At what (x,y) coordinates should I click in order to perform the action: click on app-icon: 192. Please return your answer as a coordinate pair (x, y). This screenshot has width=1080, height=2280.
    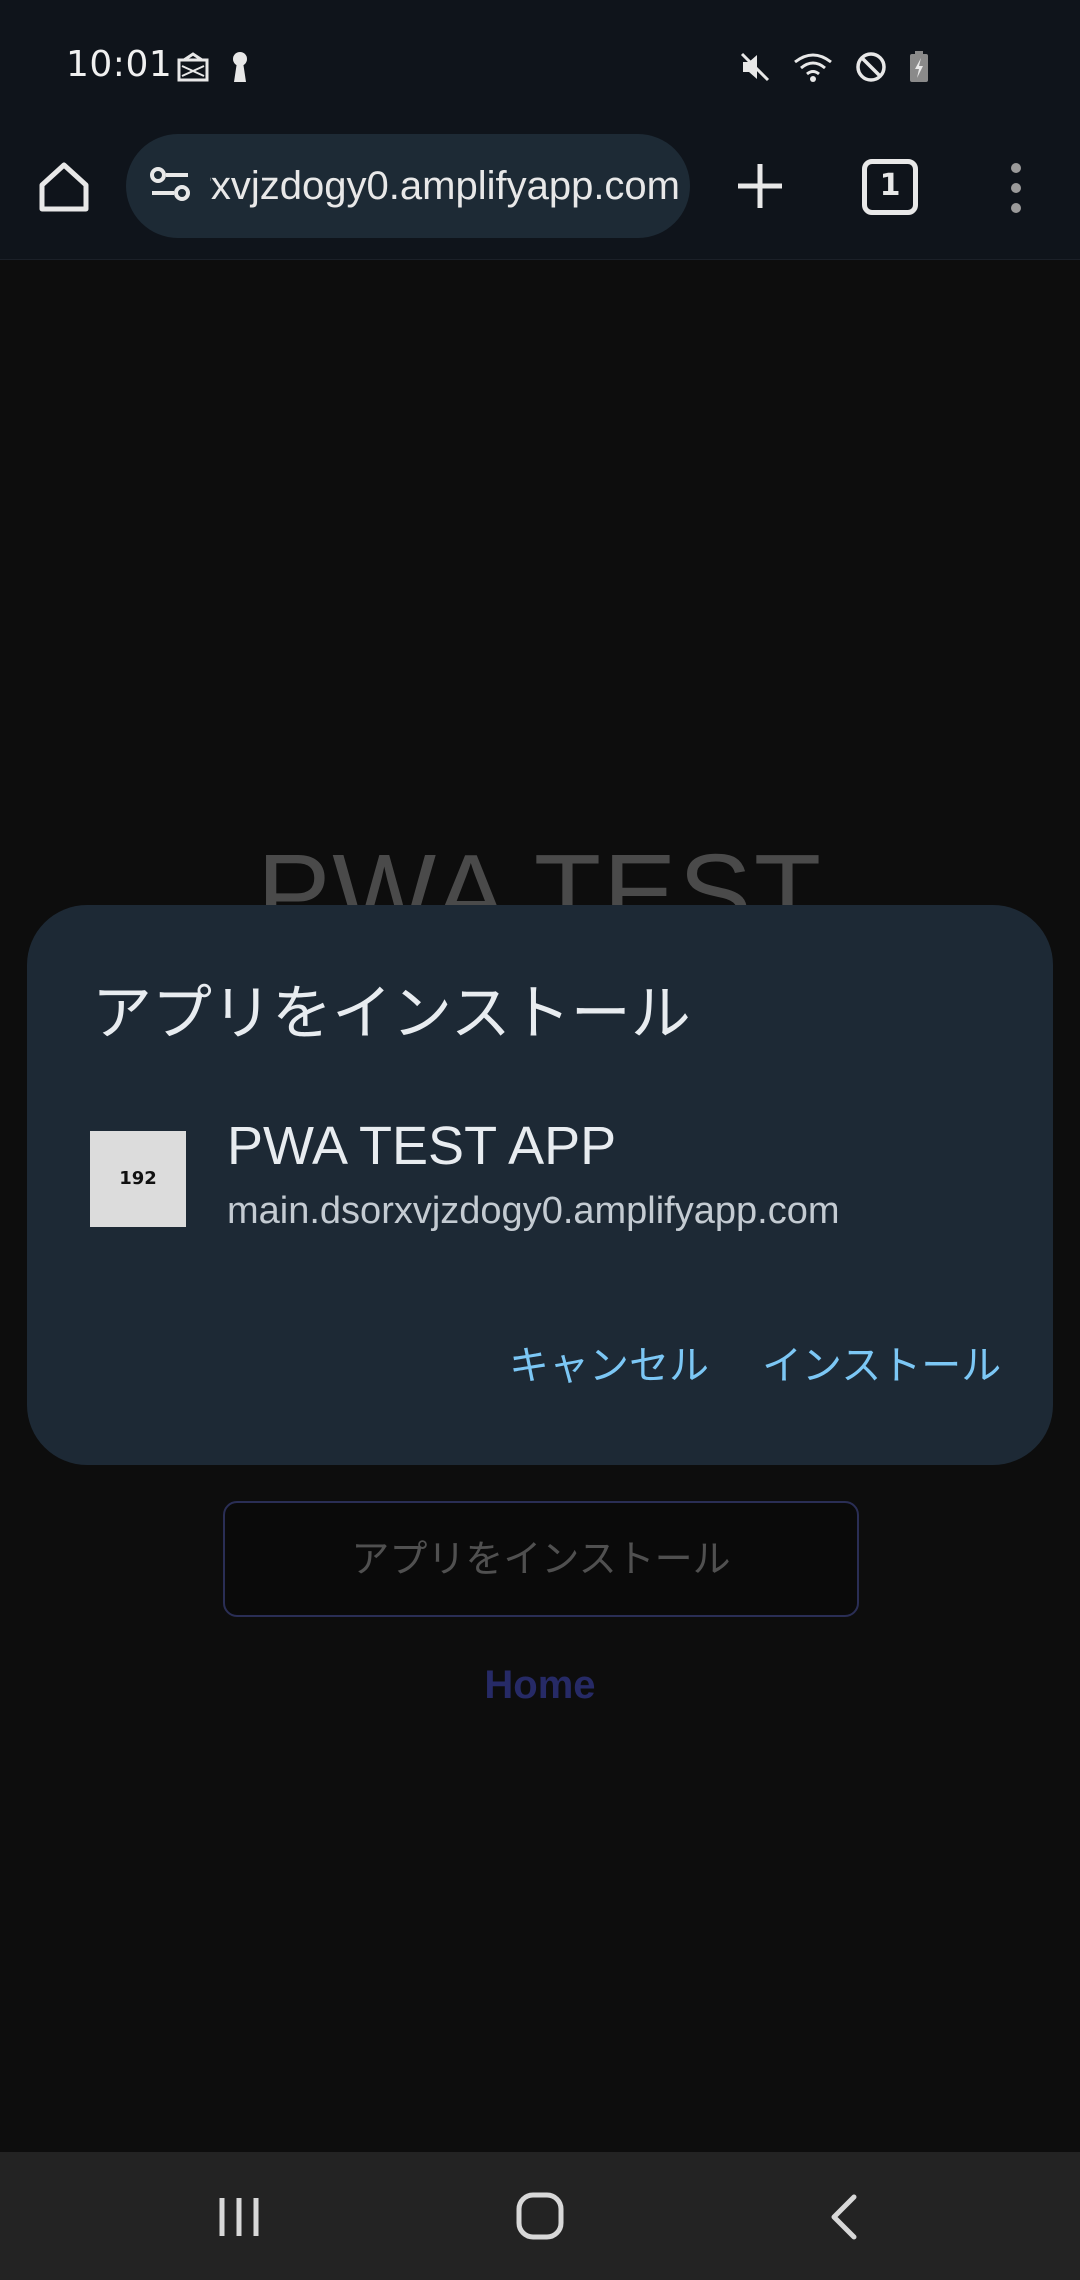
    Looking at the image, I should click on (138, 1179).